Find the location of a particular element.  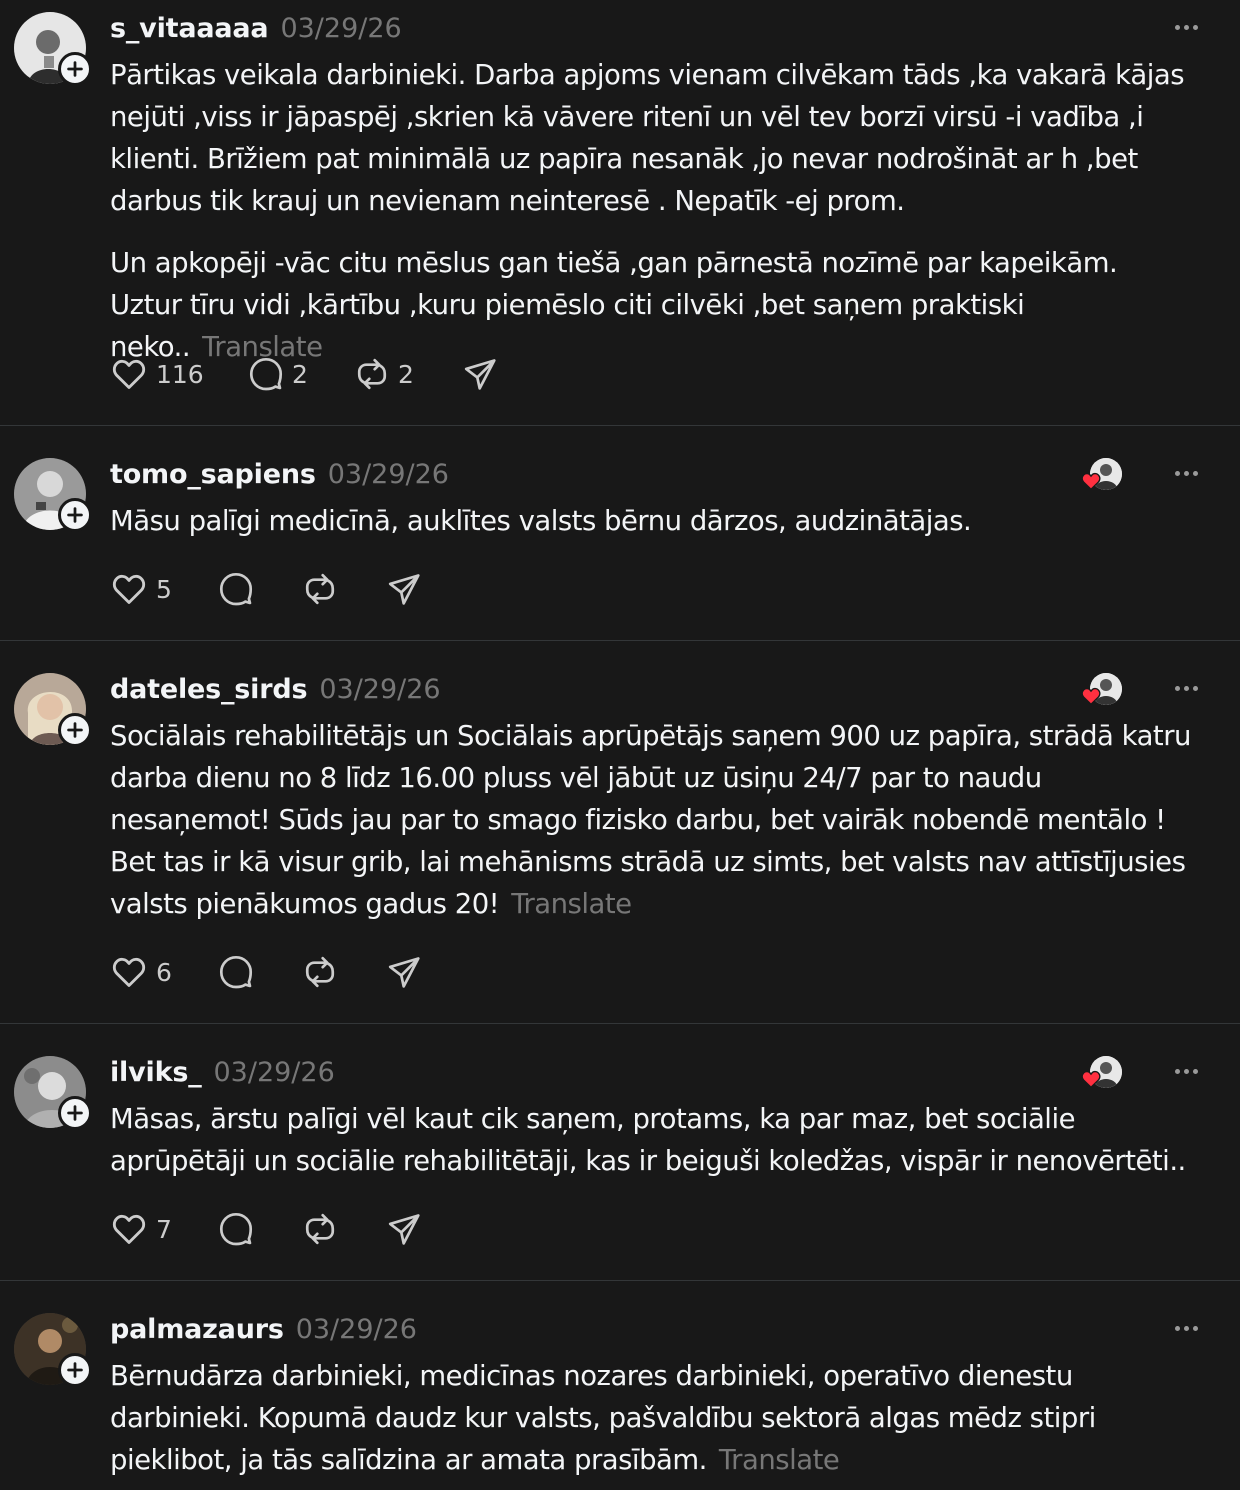

post-header: tomo_sapiens 03/29/26 is located at coordinates (654, 474).